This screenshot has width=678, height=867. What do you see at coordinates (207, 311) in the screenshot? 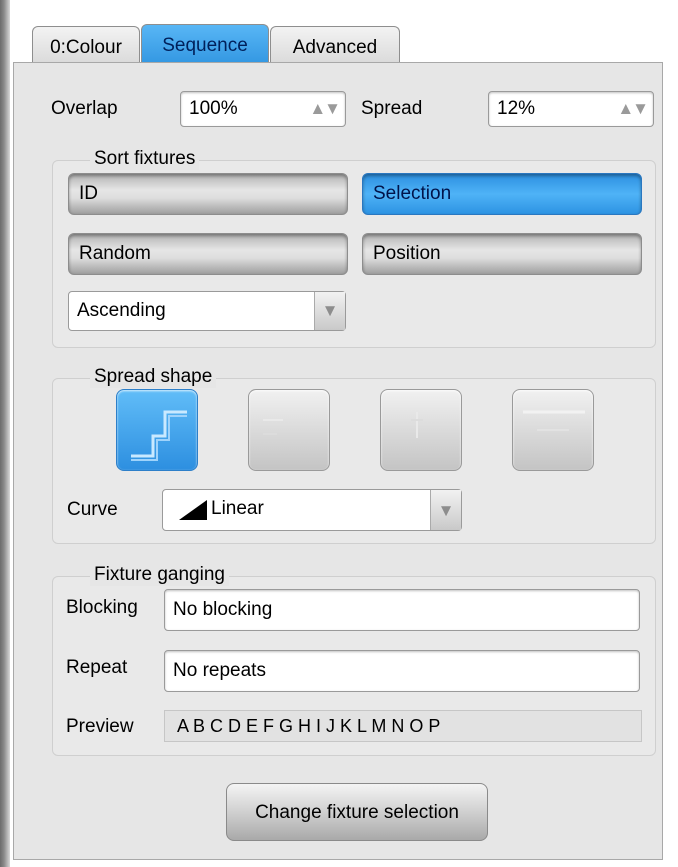
I see `sort-order-select: Ascending ▼` at bounding box center [207, 311].